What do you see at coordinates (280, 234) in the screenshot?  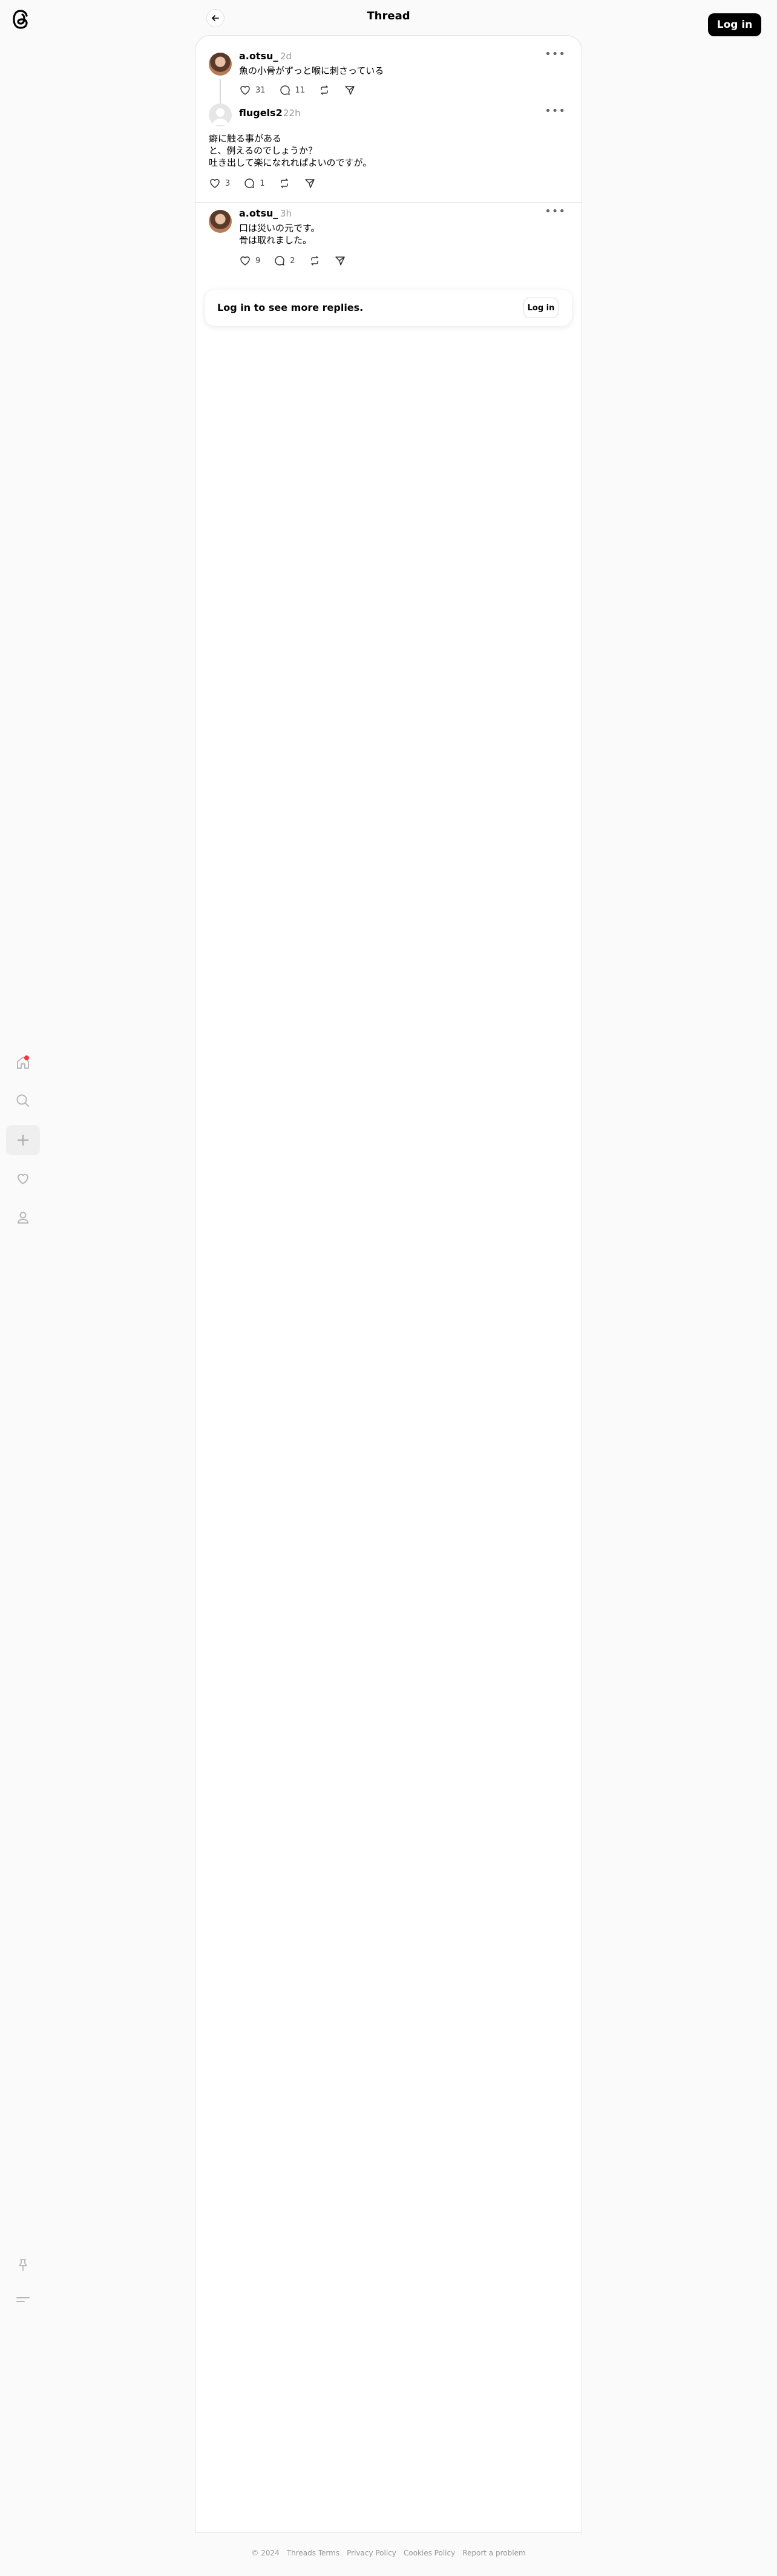 I see `post-text: 口は災いの元です。 骨は取れました。` at bounding box center [280, 234].